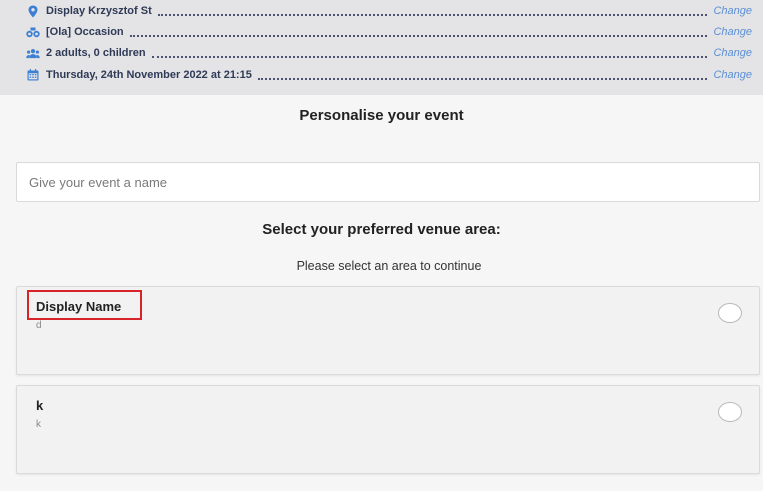 This screenshot has width=763, height=491. Describe the element at coordinates (732, 75) in the screenshot. I see `change-datetime-link: Change` at that location.